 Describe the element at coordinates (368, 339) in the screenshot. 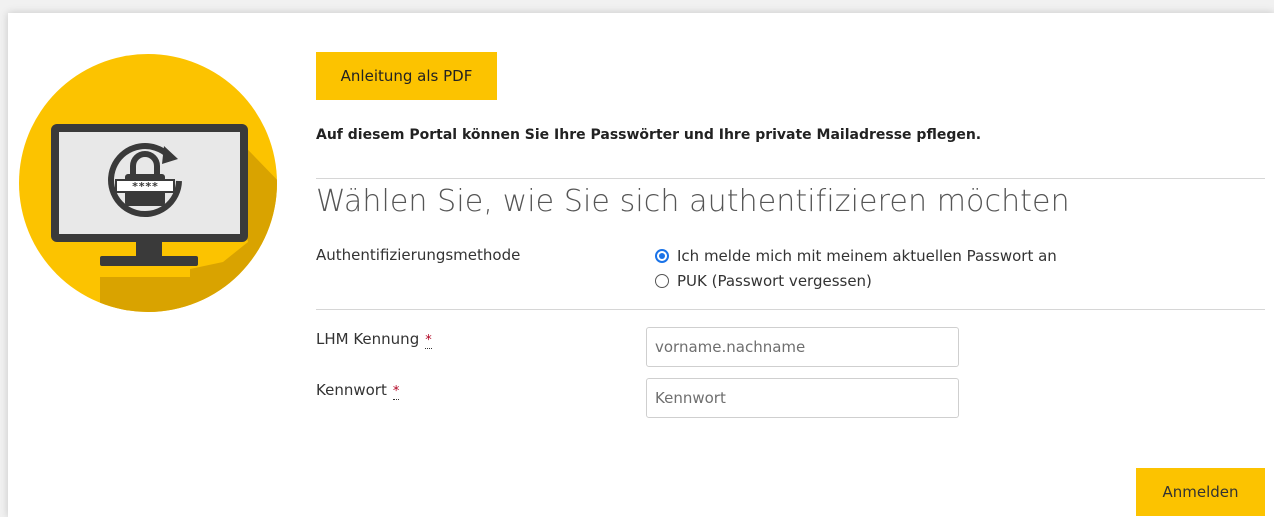

I see `field-label-text: LHM Kennung` at that location.